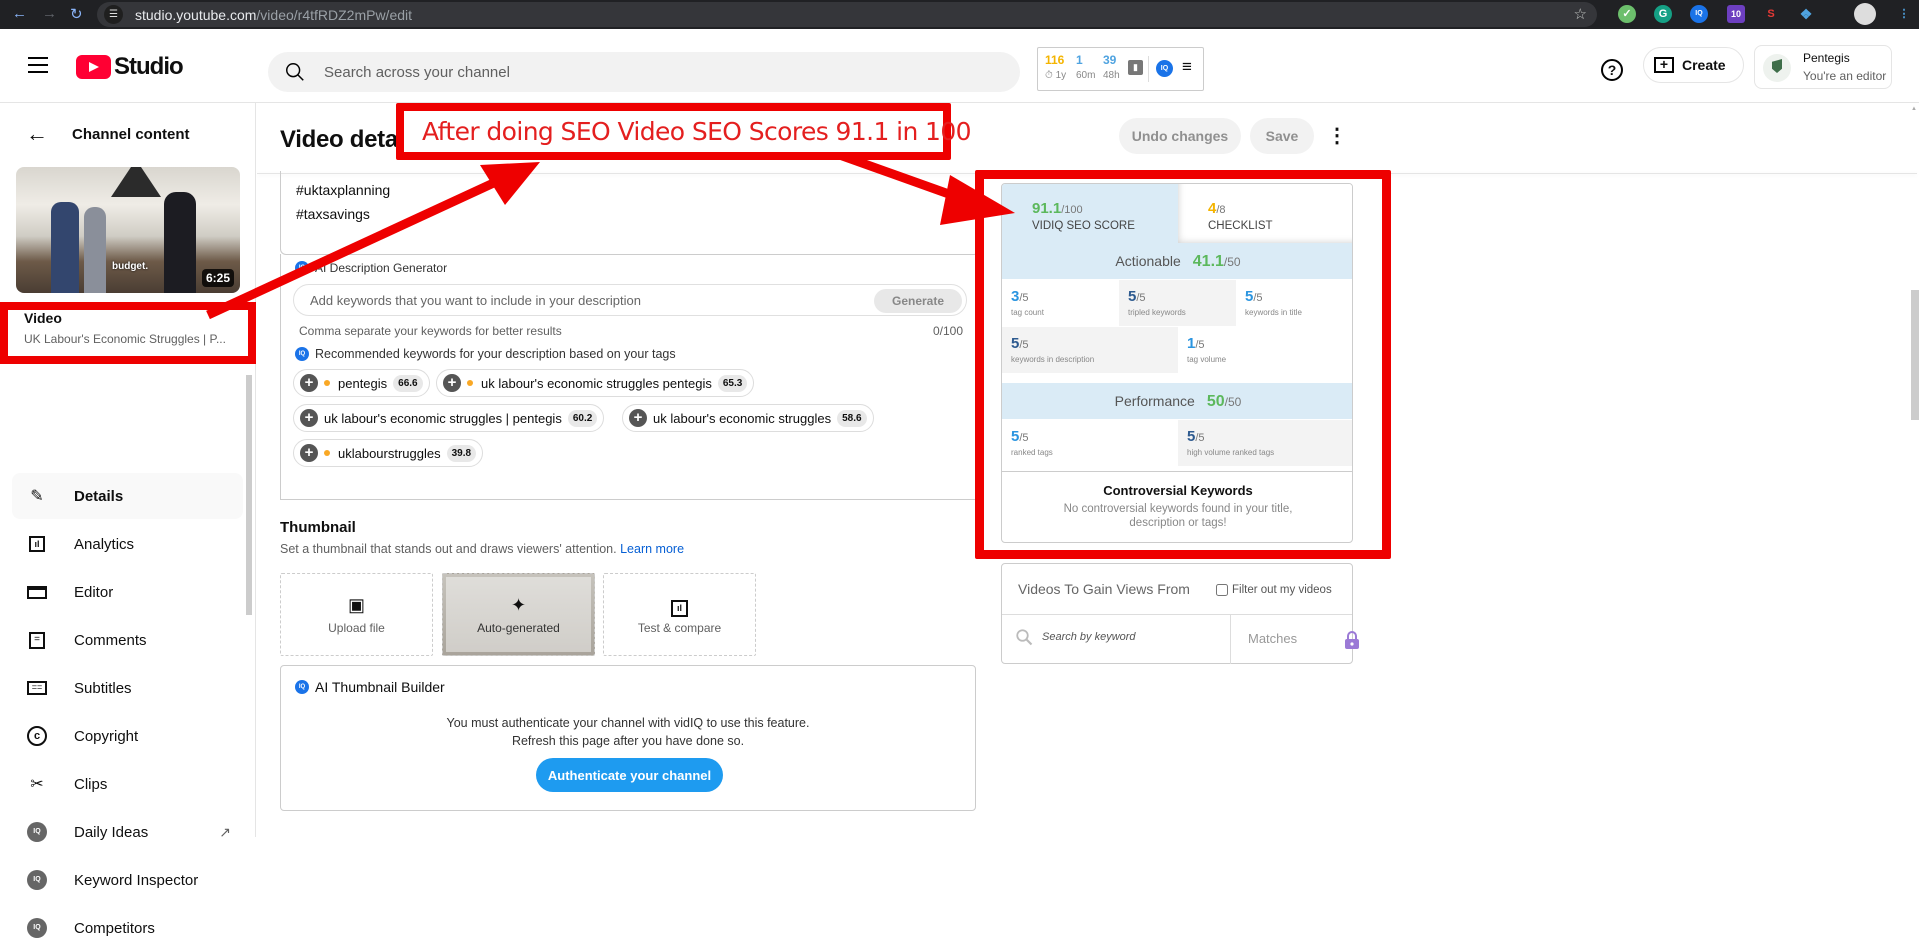  What do you see at coordinates (1274, 590) in the screenshot?
I see `filter-my-videos-checkbox: Filter out my videos` at bounding box center [1274, 590].